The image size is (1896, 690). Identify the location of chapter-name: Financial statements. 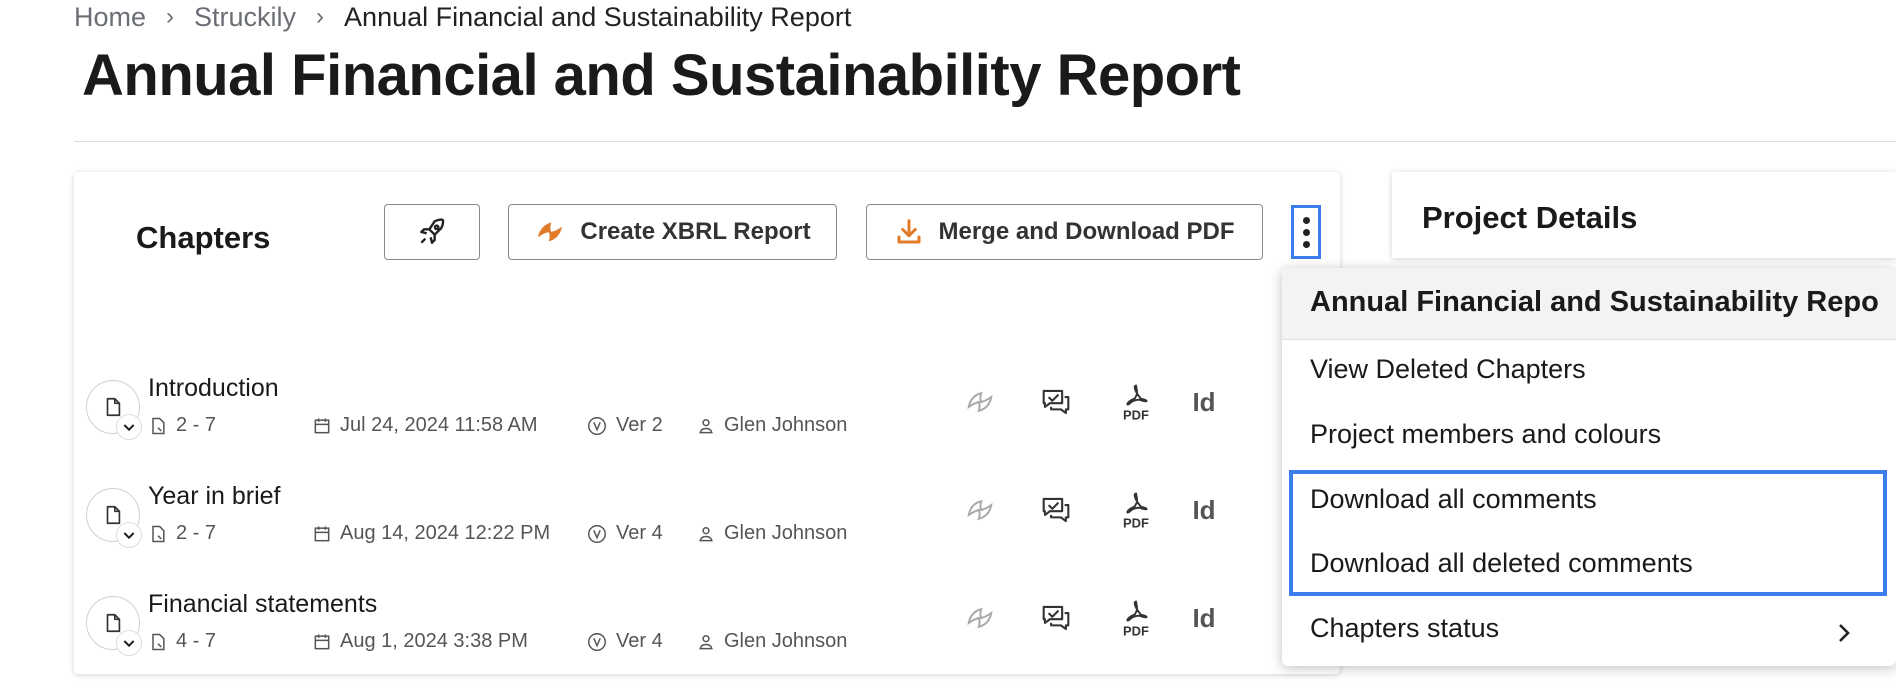
(262, 604).